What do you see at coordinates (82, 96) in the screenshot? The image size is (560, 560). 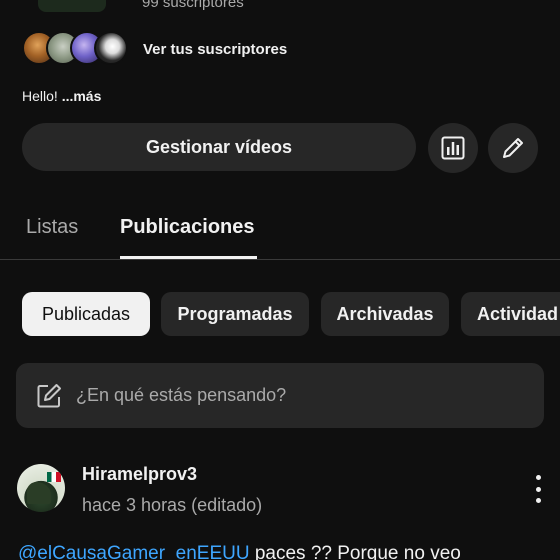 I see `bio-more-link: ...más` at bounding box center [82, 96].